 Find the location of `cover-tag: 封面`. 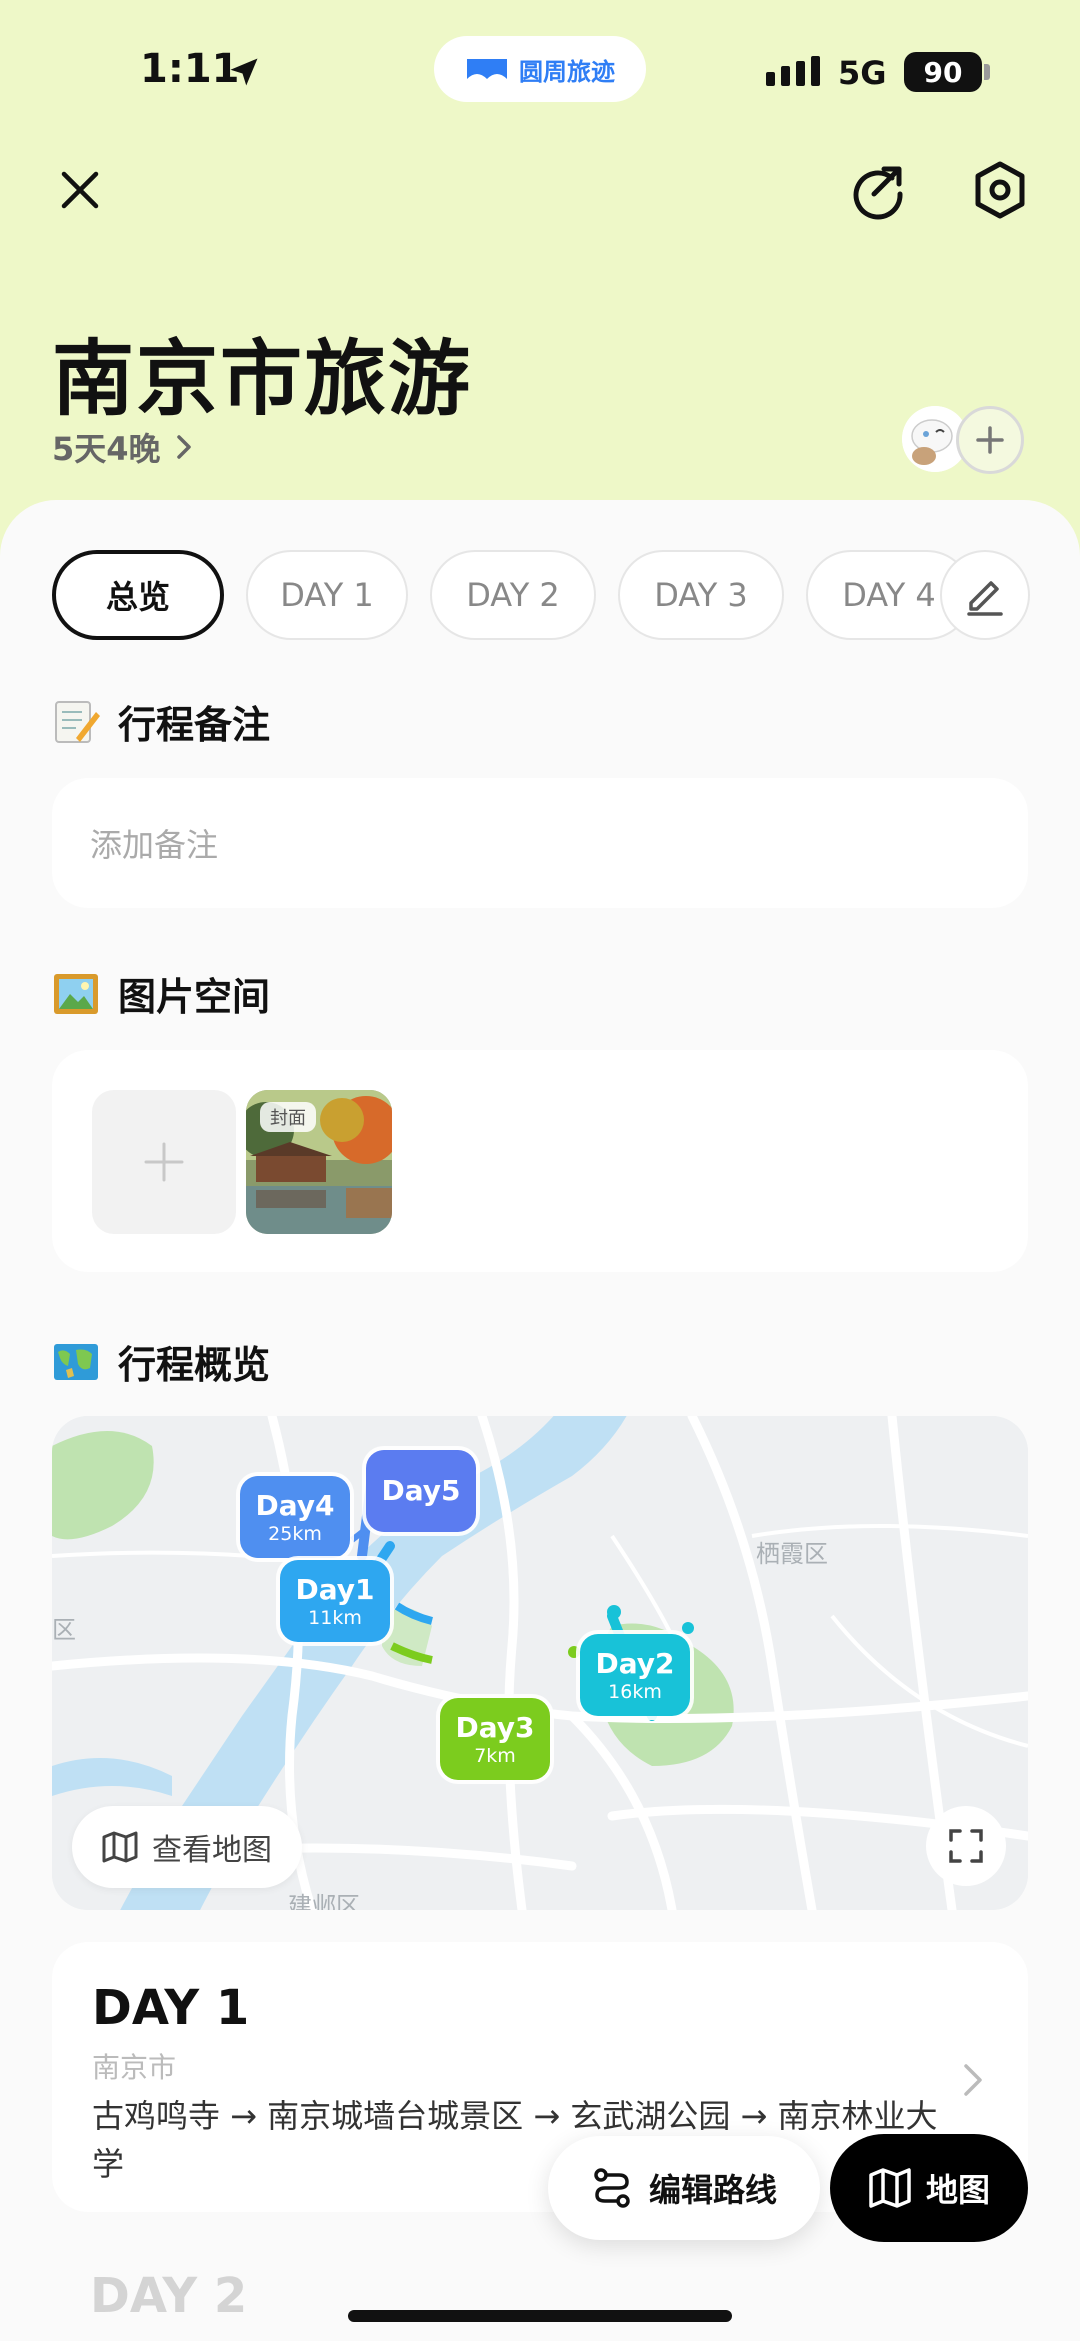

cover-tag: 封面 is located at coordinates (288, 1117).